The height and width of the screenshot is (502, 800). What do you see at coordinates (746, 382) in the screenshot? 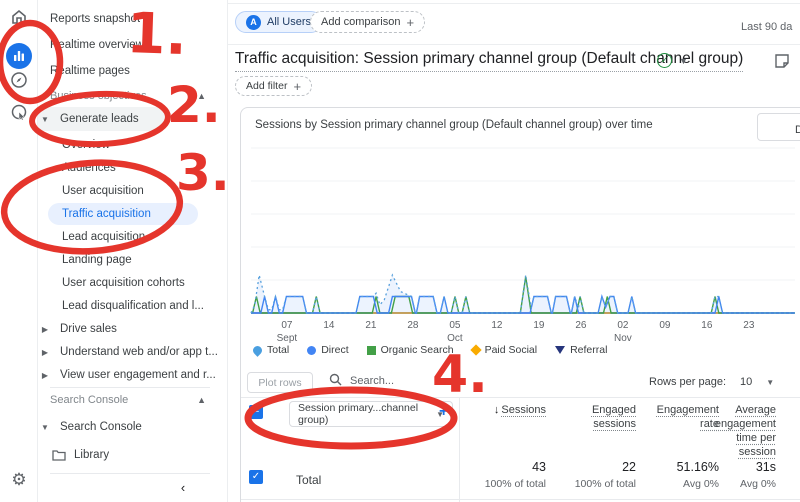
I see `rows-per-page-value: 10` at bounding box center [746, 382].